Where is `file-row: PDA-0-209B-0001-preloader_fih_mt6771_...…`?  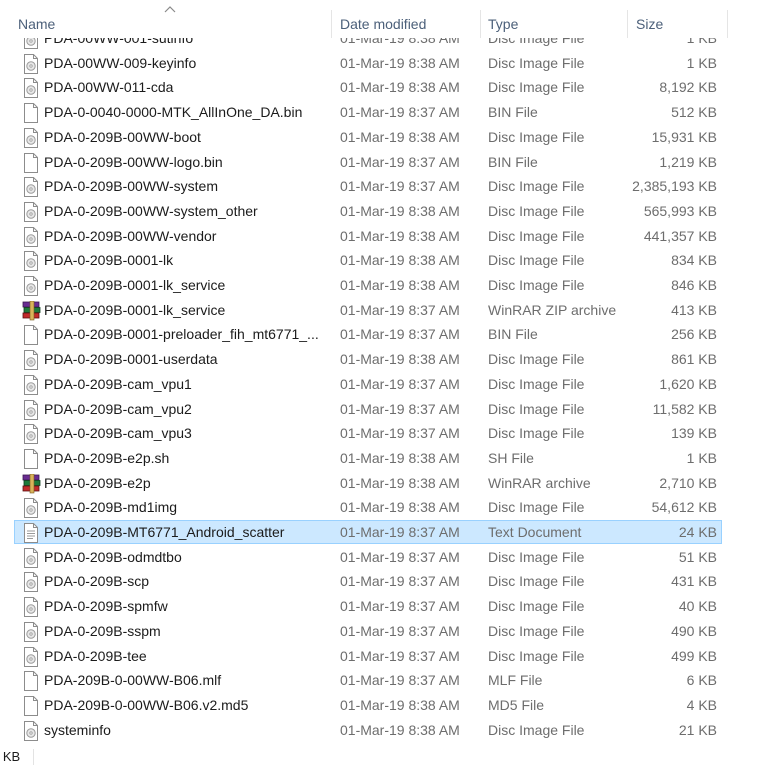 file-row: PDA-0-209B-0001-preloader_fih_mt6771_...… is located at coordinates (368, 334).